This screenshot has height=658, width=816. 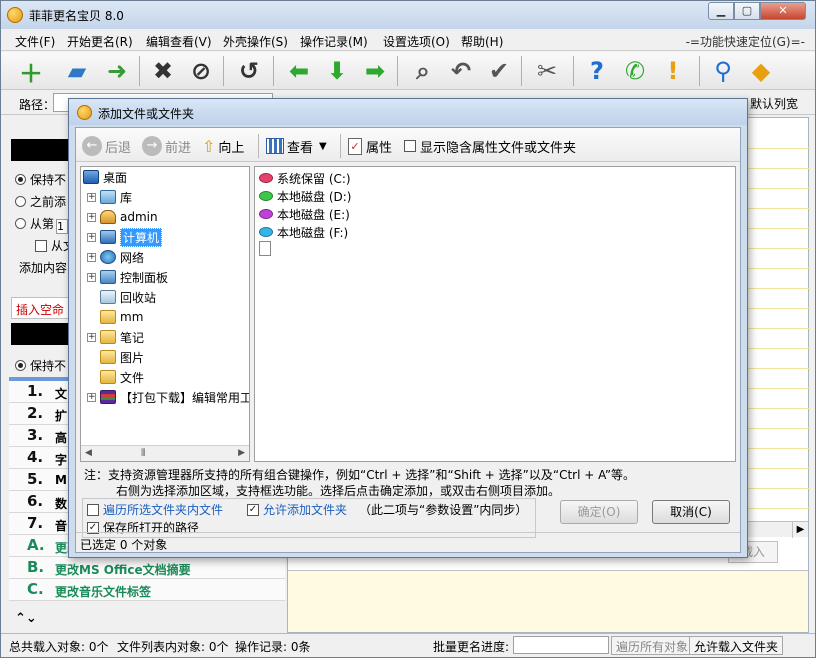 What do you see at coordinates (736, 645) in the screenshot?
I see `allow-folder-button: 允许载入文件夹` at bounding box center [736, 645].